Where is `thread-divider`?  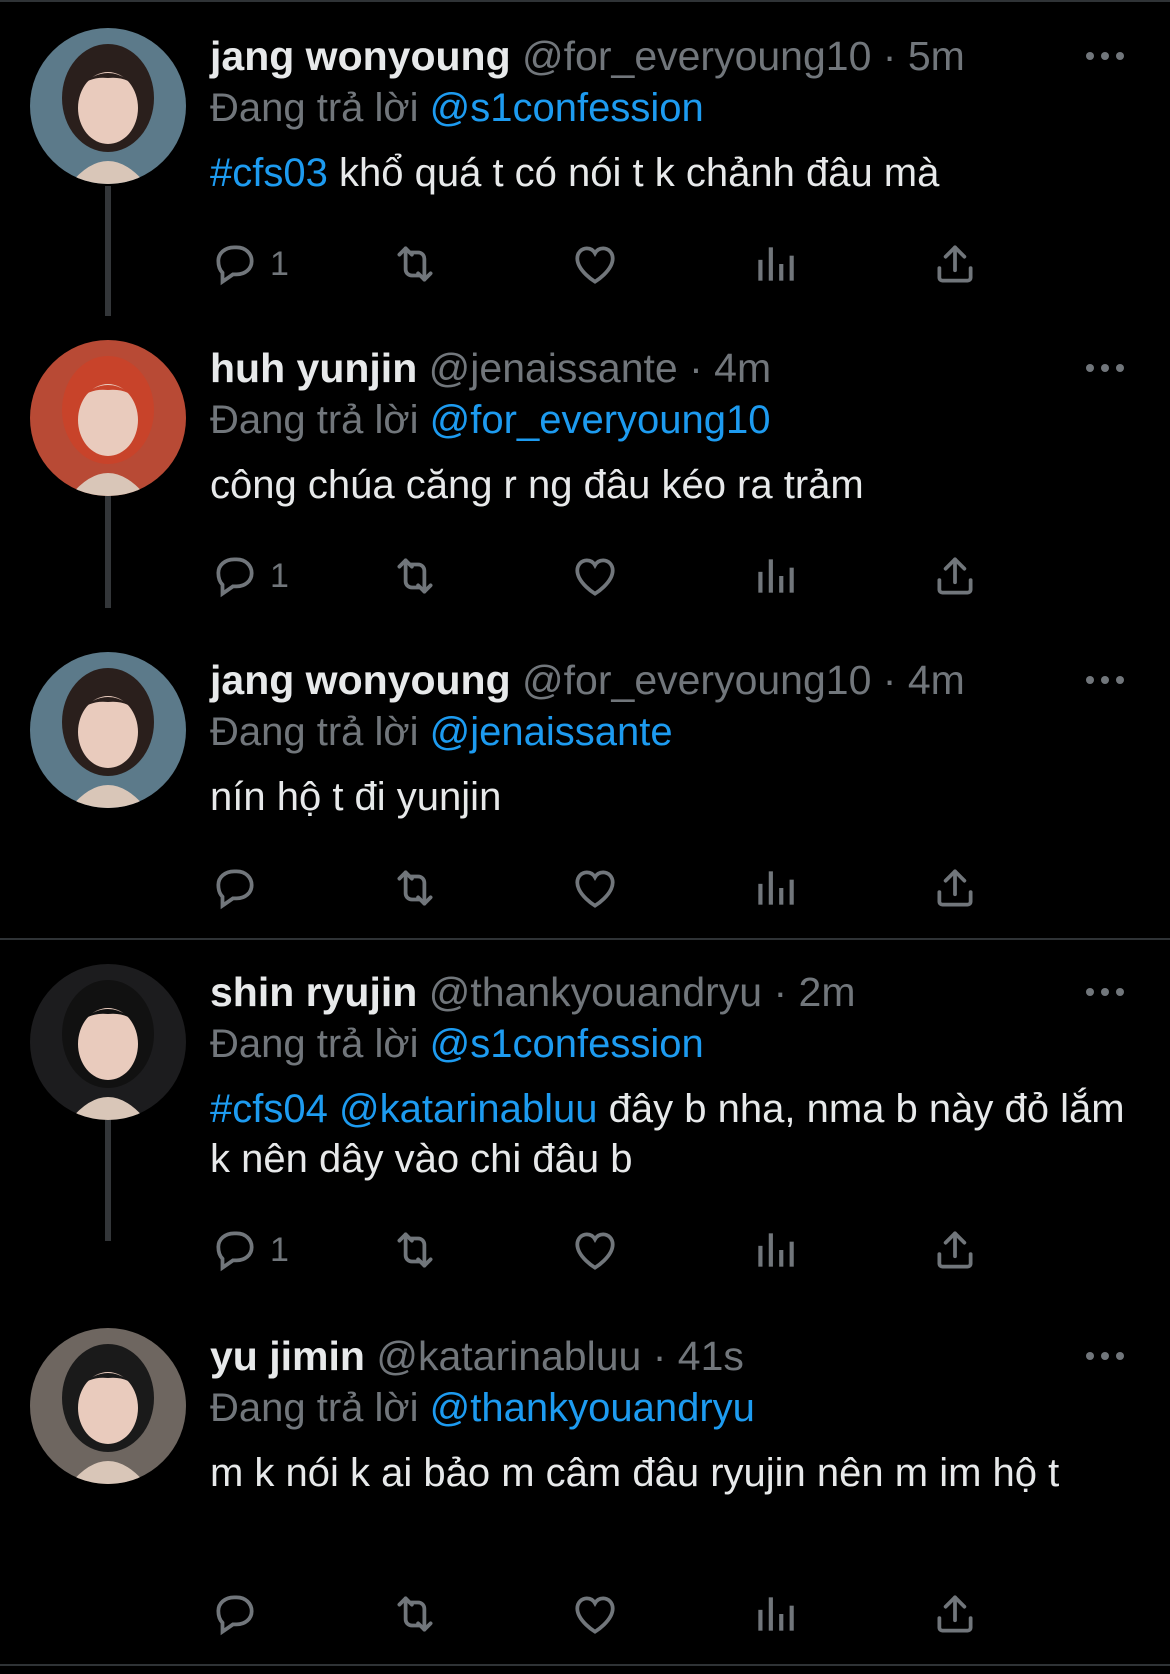 thread-divider is located at coordinates (585, 939).